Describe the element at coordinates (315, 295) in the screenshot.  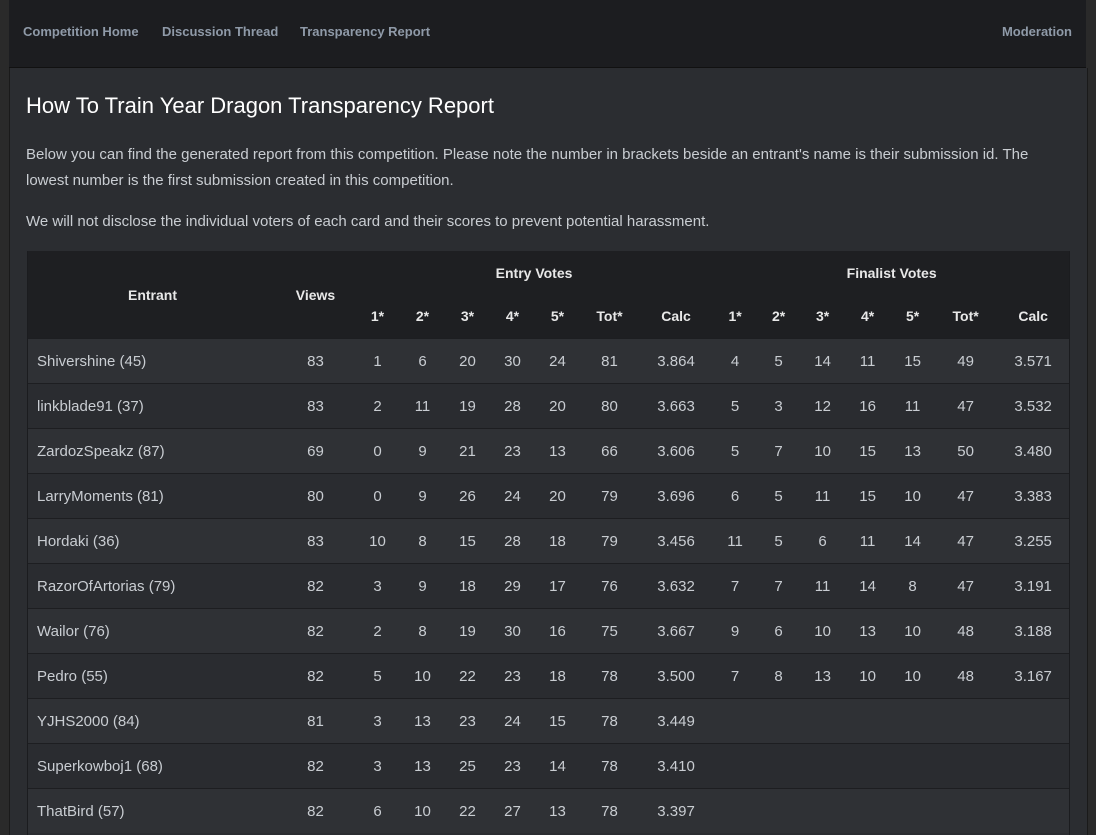
I see `header-views: Views` at that location.